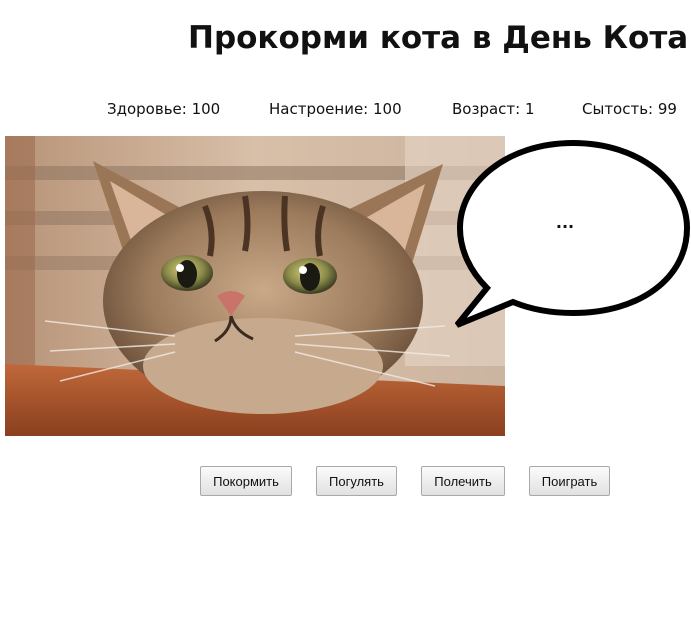 The width and height of the screenshot is (691, 622). Describe the element at coordinates (164, 109) in the screenshot. I see `stat-health: Здоровье: 100` at that location.